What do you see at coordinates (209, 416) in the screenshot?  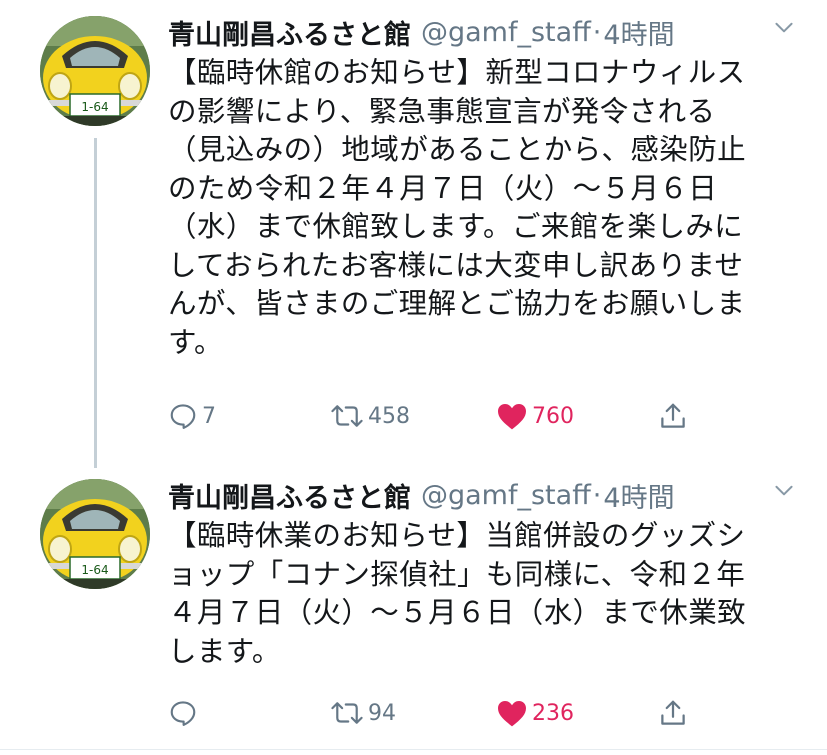 I see `reply-count: 7` at bounding box center [209, 416].